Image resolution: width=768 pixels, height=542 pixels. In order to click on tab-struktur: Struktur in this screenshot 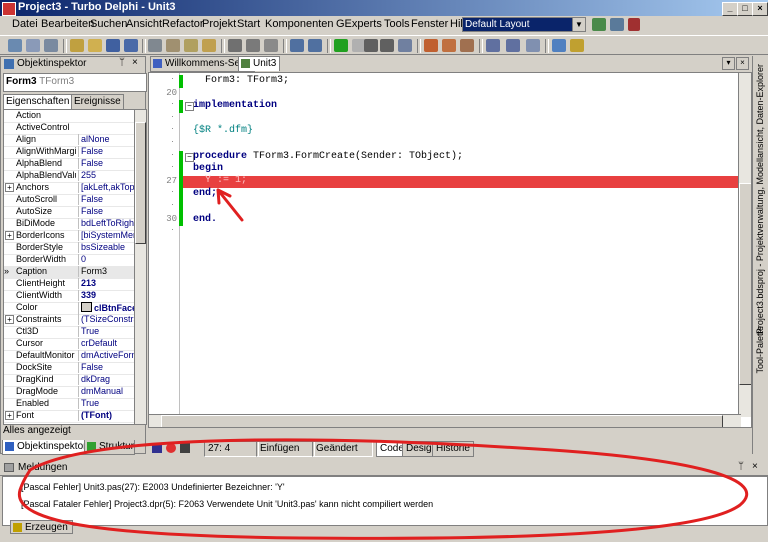, I will do `click(110, 447)`.